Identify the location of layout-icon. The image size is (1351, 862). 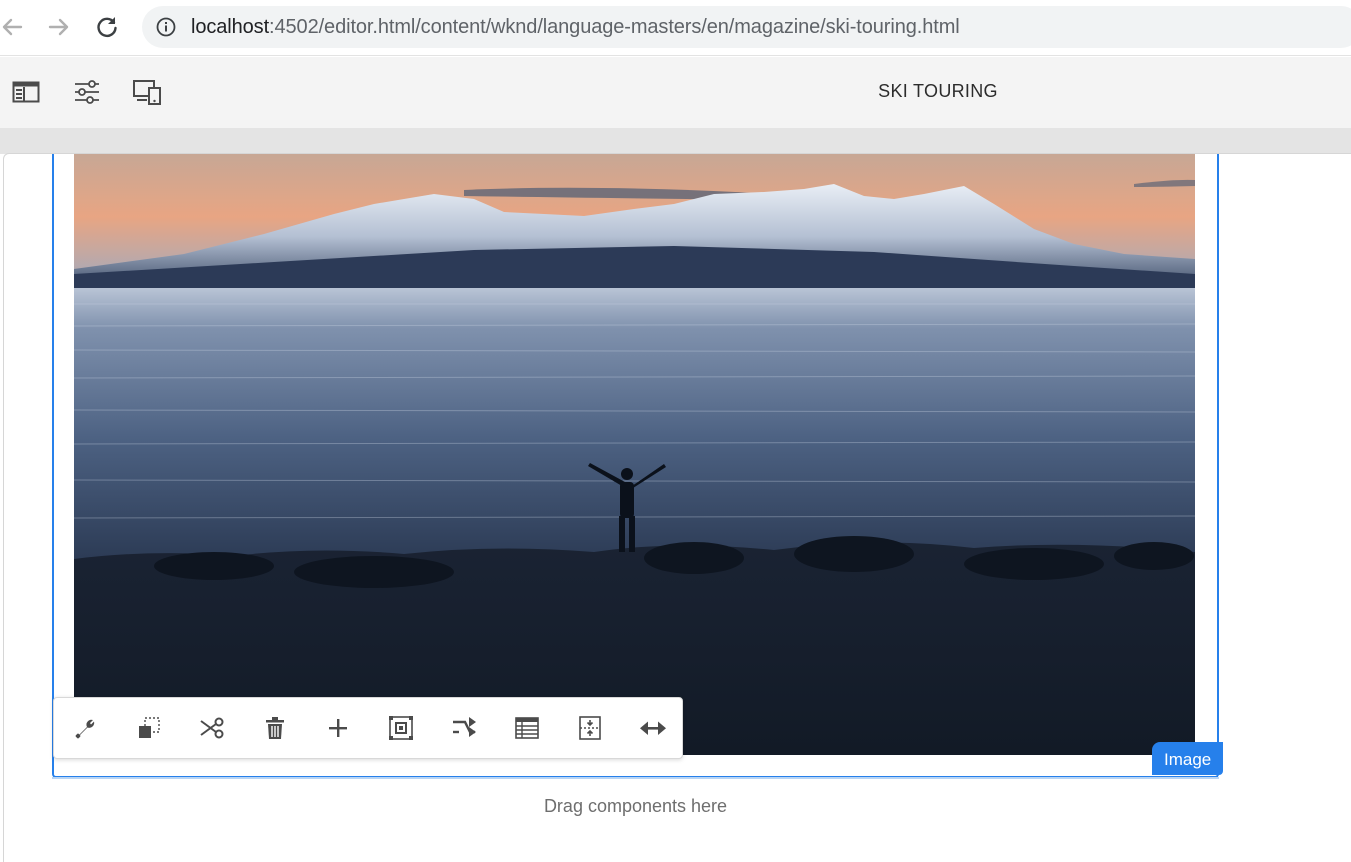
(590, 728).